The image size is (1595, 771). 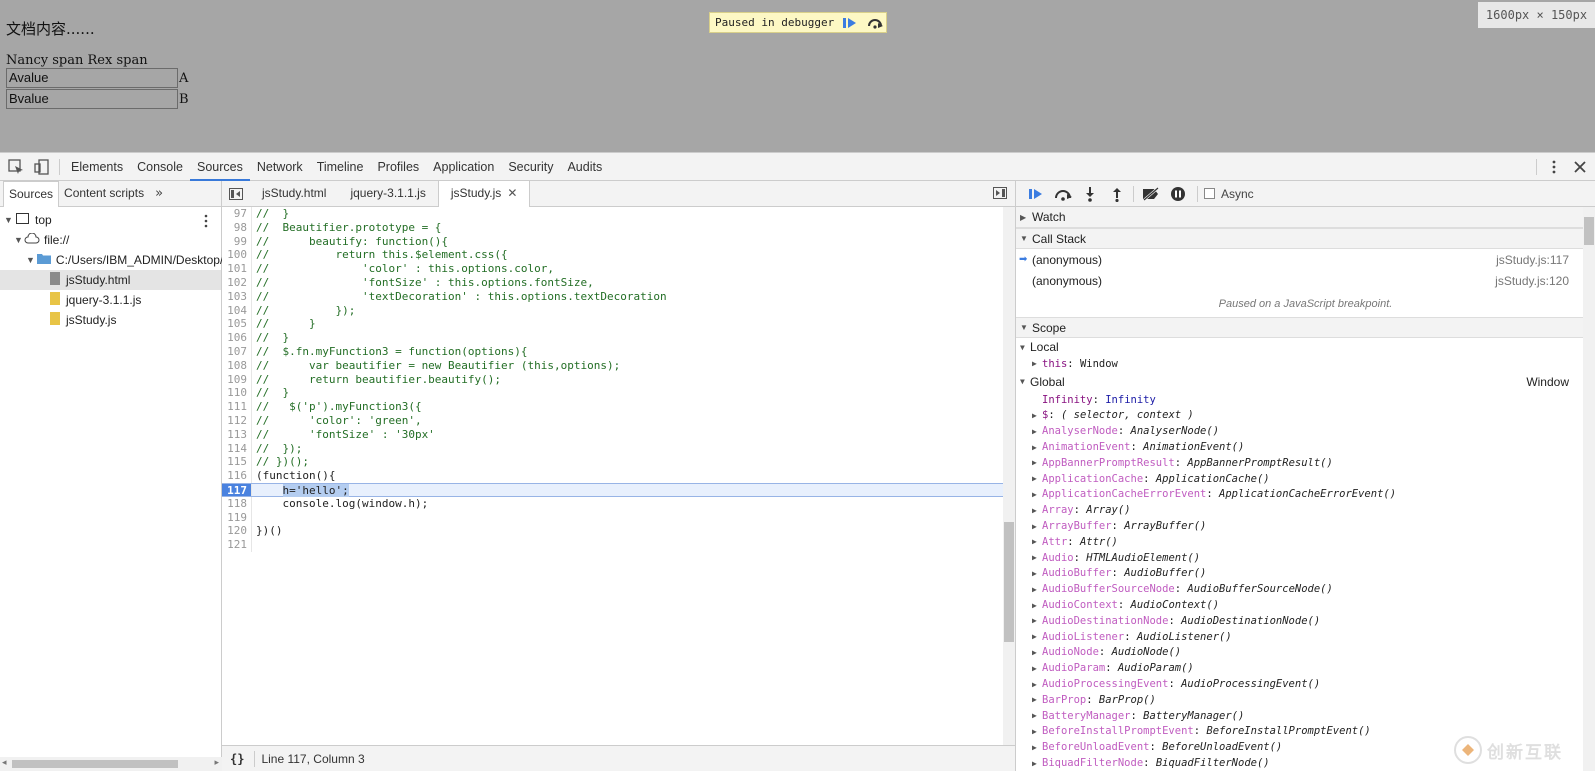 I want to click on code-line: 116 (function(){, so click(x=612, y=476).